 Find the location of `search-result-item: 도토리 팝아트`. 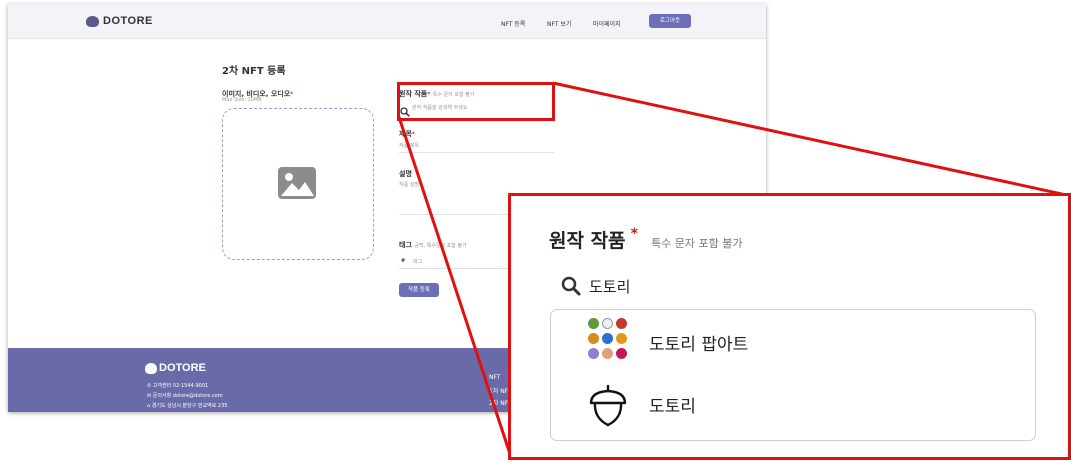

search-result-item: 도토리 팝아트 is located at coordinates (793, 341).